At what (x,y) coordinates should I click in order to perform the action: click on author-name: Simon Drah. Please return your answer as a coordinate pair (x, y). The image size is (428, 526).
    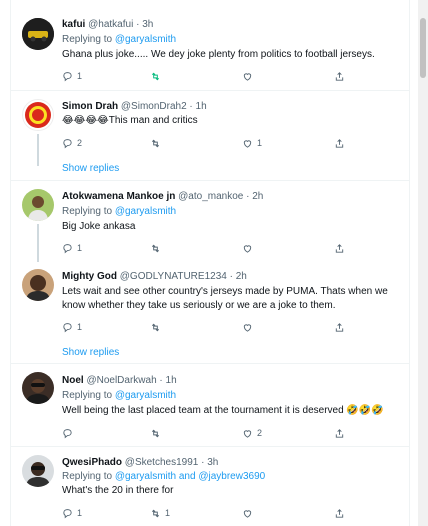
    Looking at the image, I should click on (90, 106).